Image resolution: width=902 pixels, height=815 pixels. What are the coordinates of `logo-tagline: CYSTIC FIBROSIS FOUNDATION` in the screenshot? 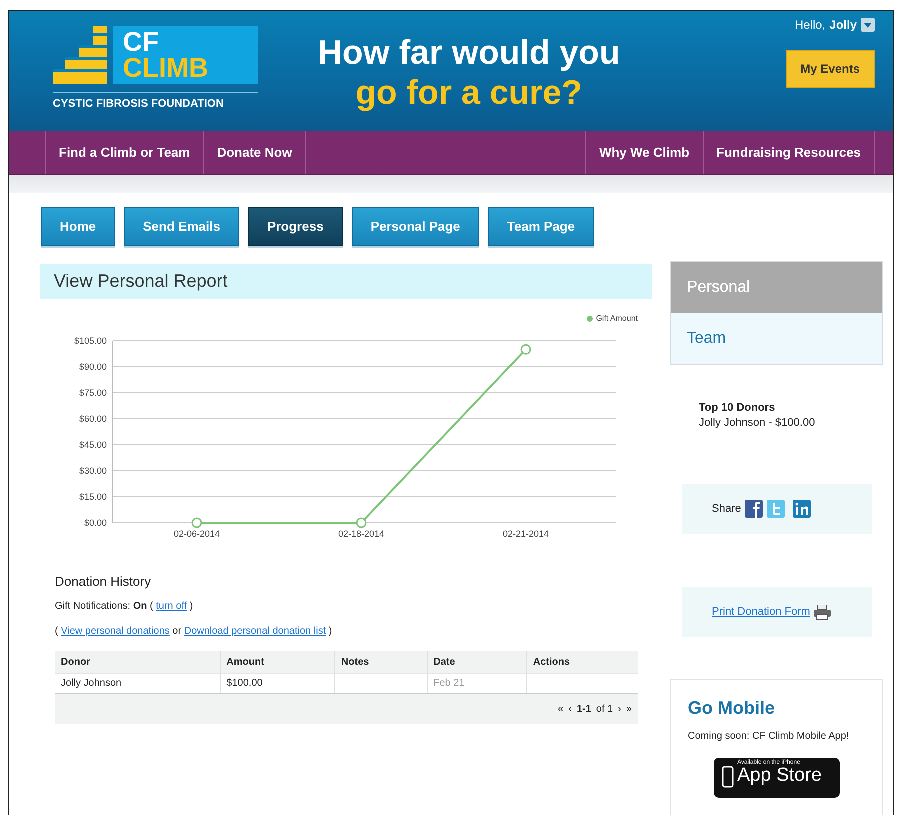 It's located at (155, 101).